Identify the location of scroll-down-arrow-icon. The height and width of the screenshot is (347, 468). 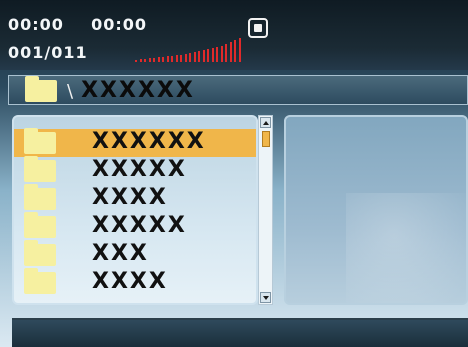
(265, 297).